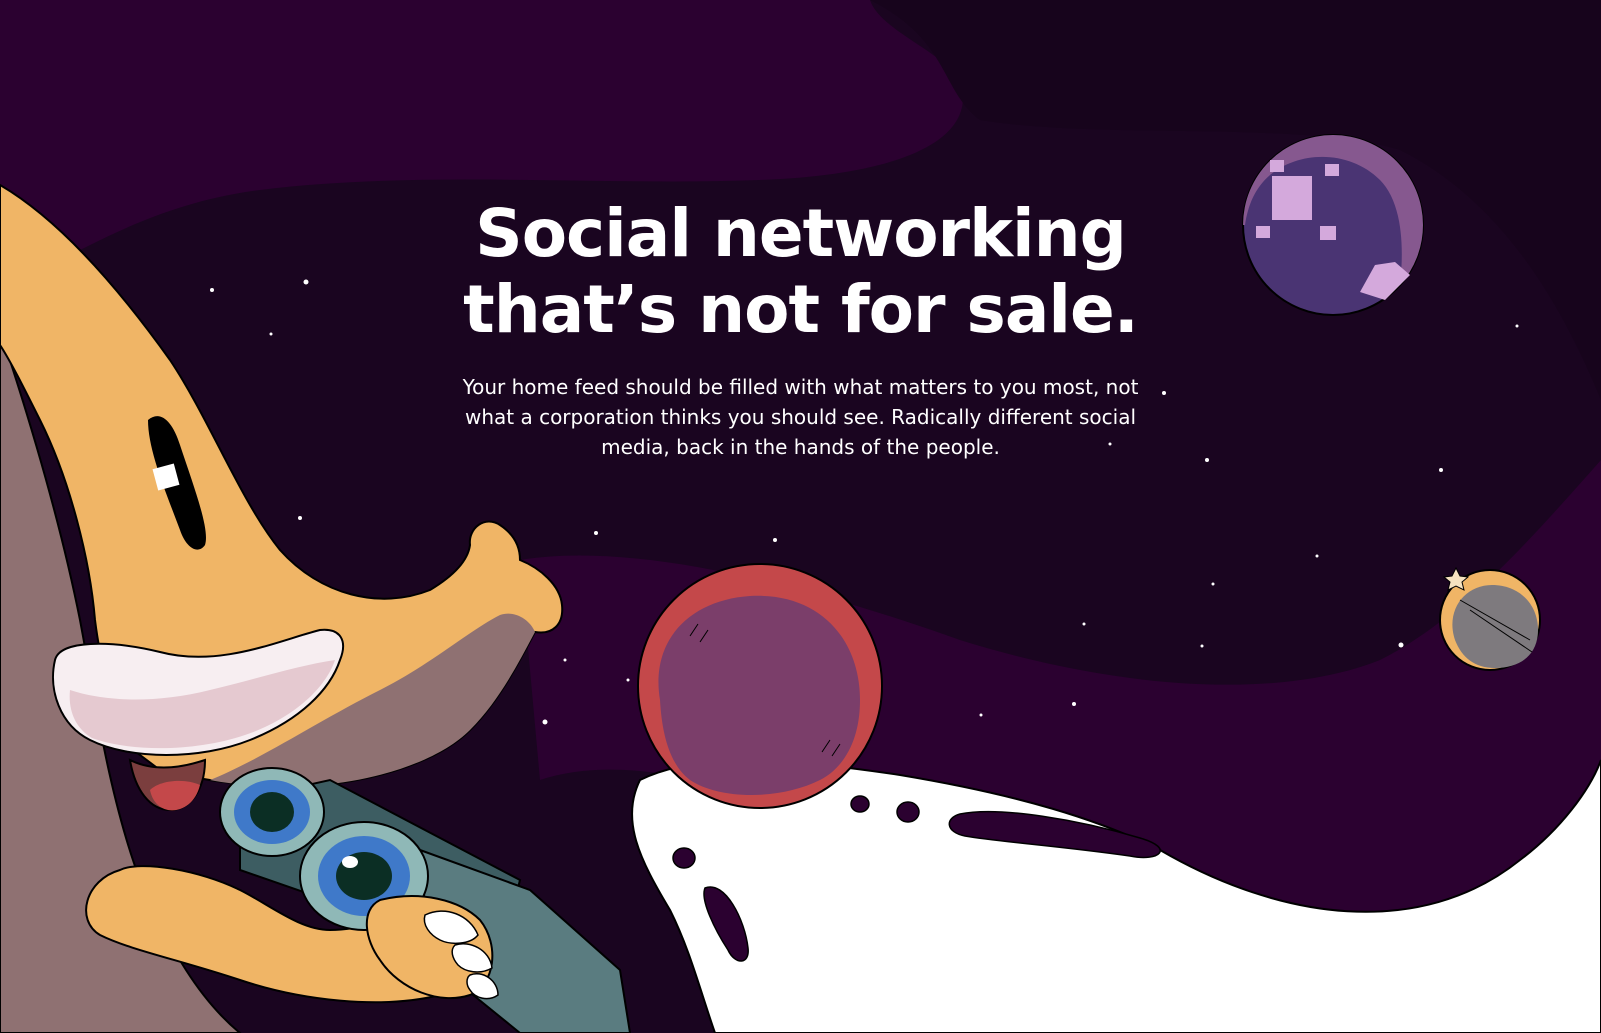 The image size is (1601, 1033). I want to click on small-orange-planet, so click(1490, 618).